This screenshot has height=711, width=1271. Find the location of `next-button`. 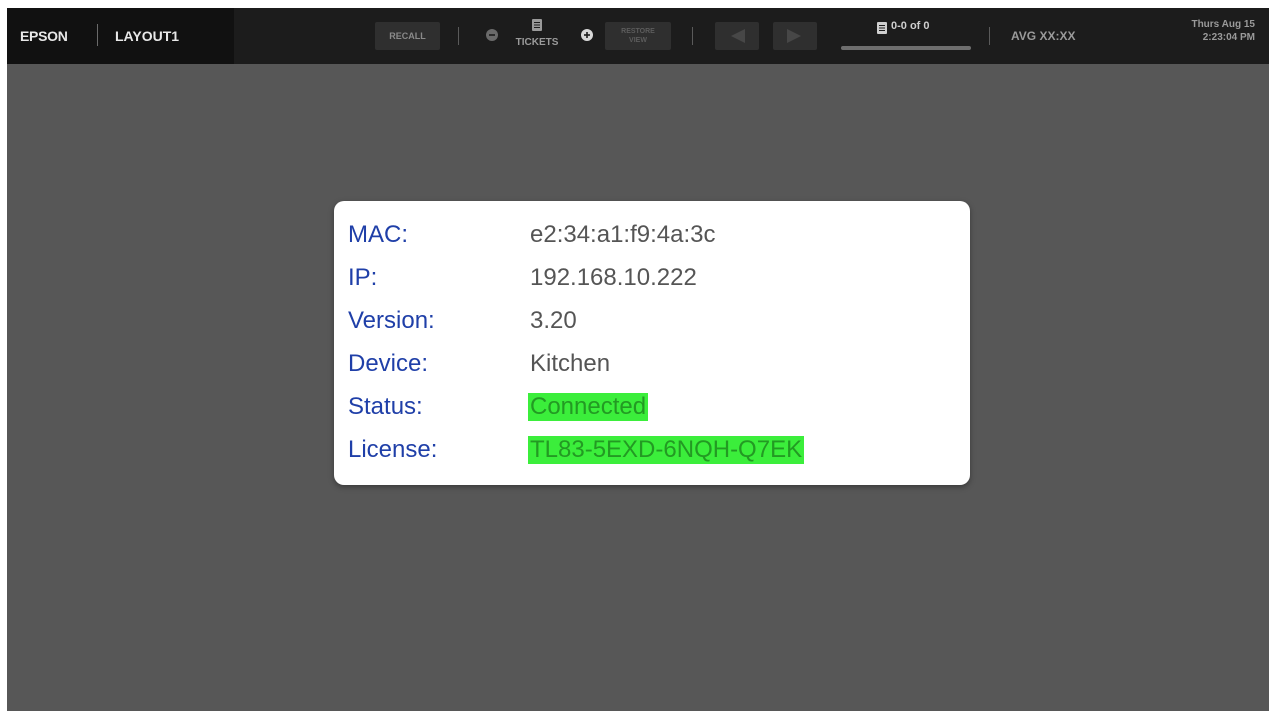

next-button is located at coordinates (795, 36).